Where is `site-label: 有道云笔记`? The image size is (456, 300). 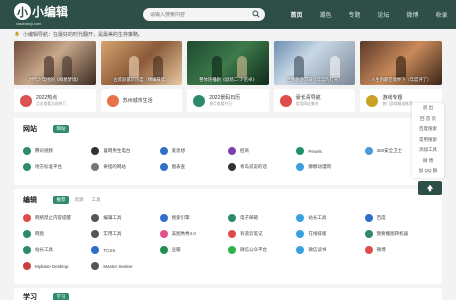 site-label: 有道云笔记 is located at coordinates (251, 233).